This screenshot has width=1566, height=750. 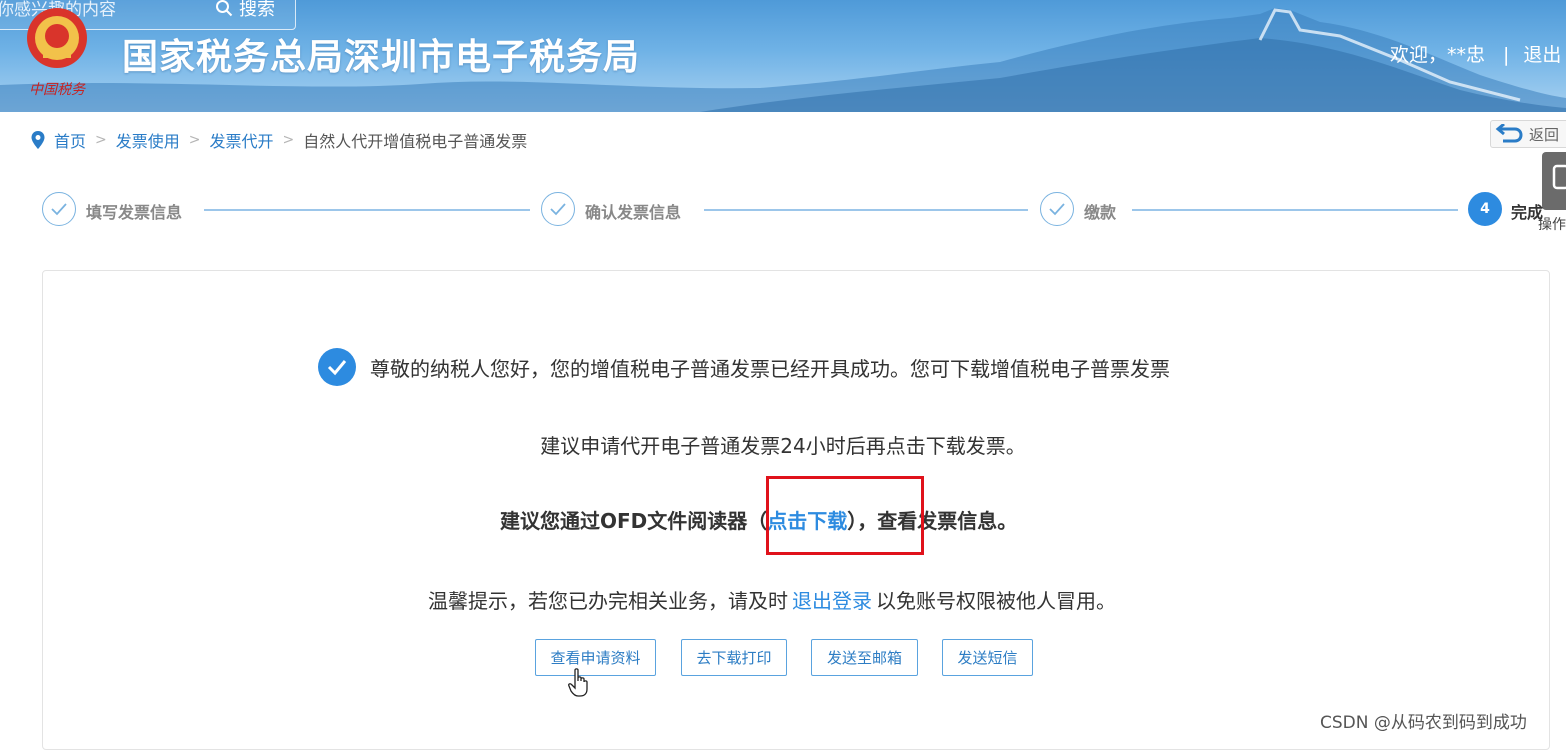 I want to click on logout-reminder: 温馨提示，若您已办完相关业务，请及时 退出登录 以免账号权限被他人冒用。, so click(x=772, y=599).